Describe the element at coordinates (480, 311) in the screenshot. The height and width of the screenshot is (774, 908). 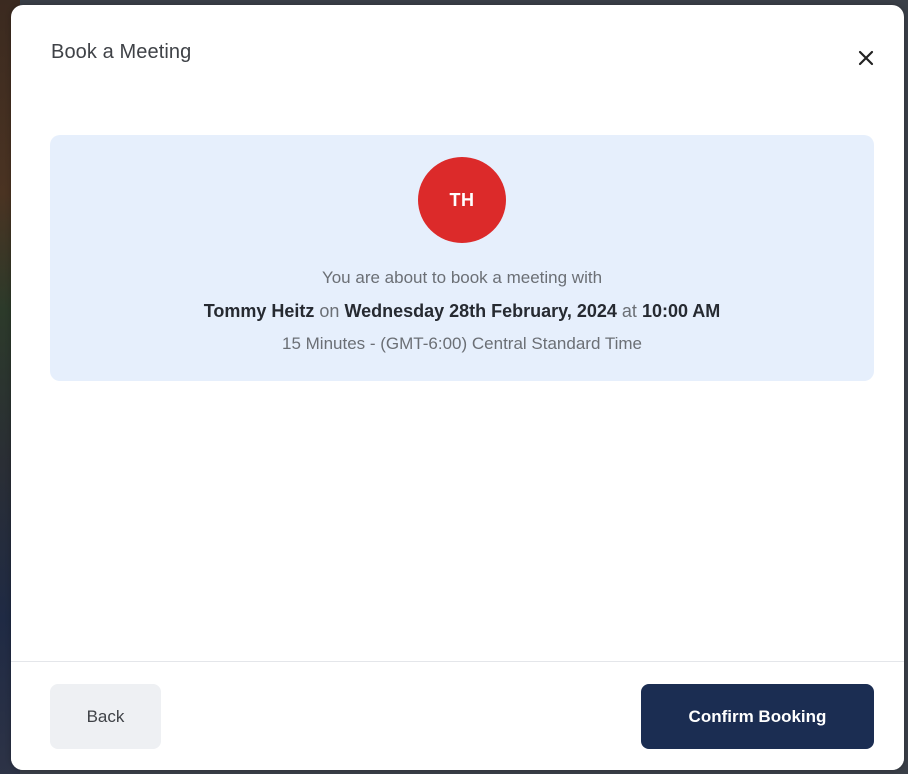
I see `meeting-date: Wednesday 28th February, 2024` at that location.